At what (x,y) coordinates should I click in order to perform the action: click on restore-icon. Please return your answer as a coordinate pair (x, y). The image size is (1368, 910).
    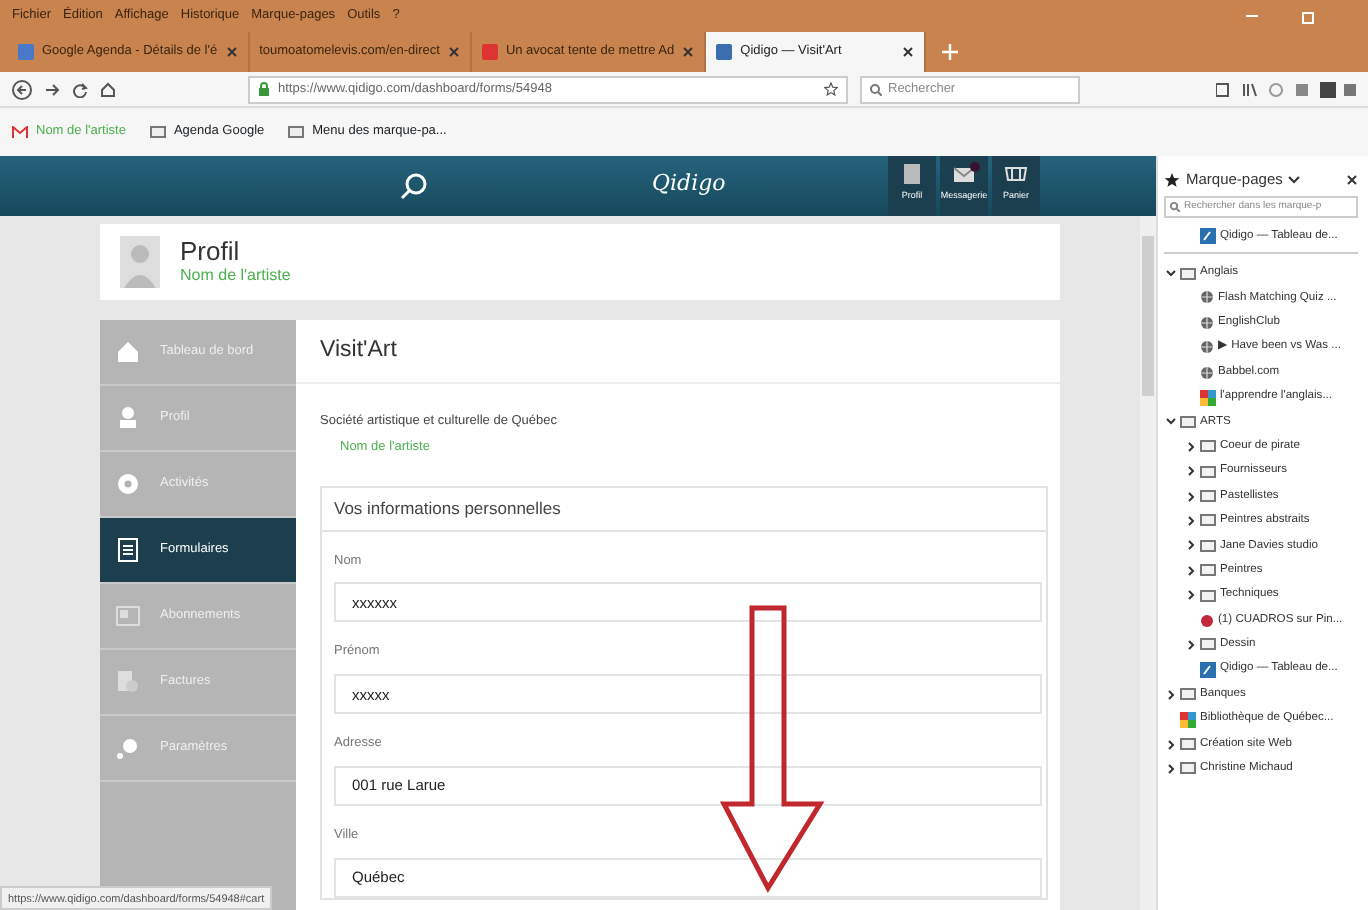
    Looking at the image, I should click on (1308, 16).